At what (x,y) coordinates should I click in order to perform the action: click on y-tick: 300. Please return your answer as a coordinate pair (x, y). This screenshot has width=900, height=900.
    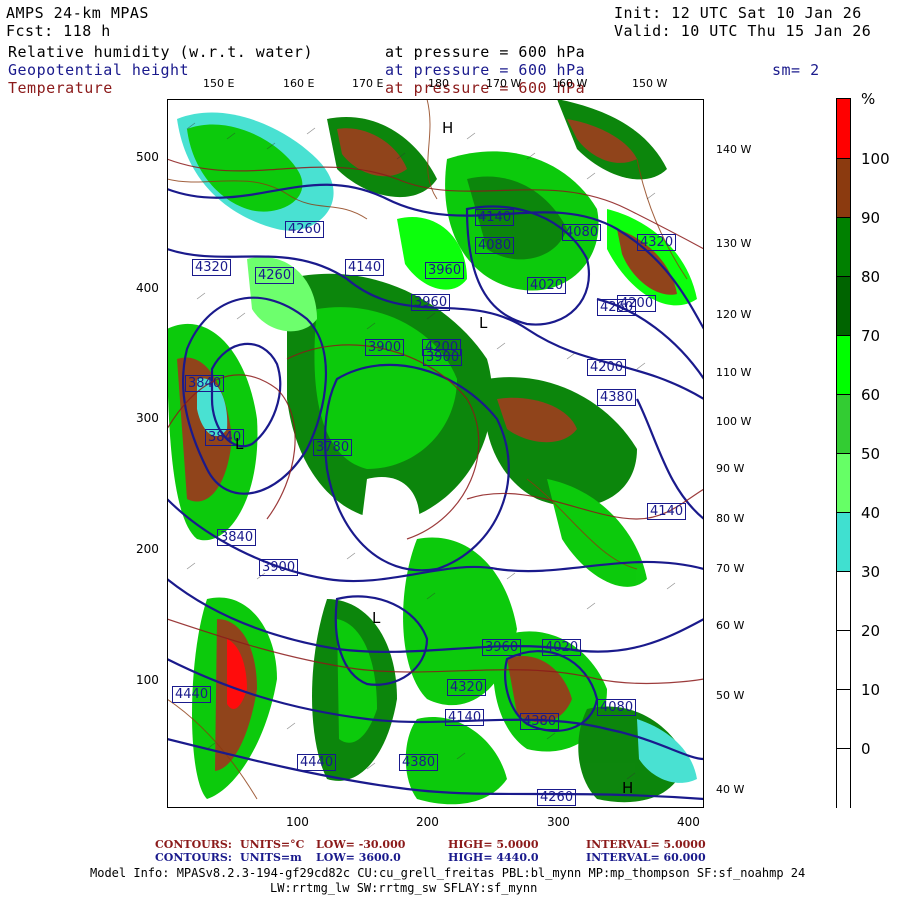
    Looking at the image, I should click on (147, 418).